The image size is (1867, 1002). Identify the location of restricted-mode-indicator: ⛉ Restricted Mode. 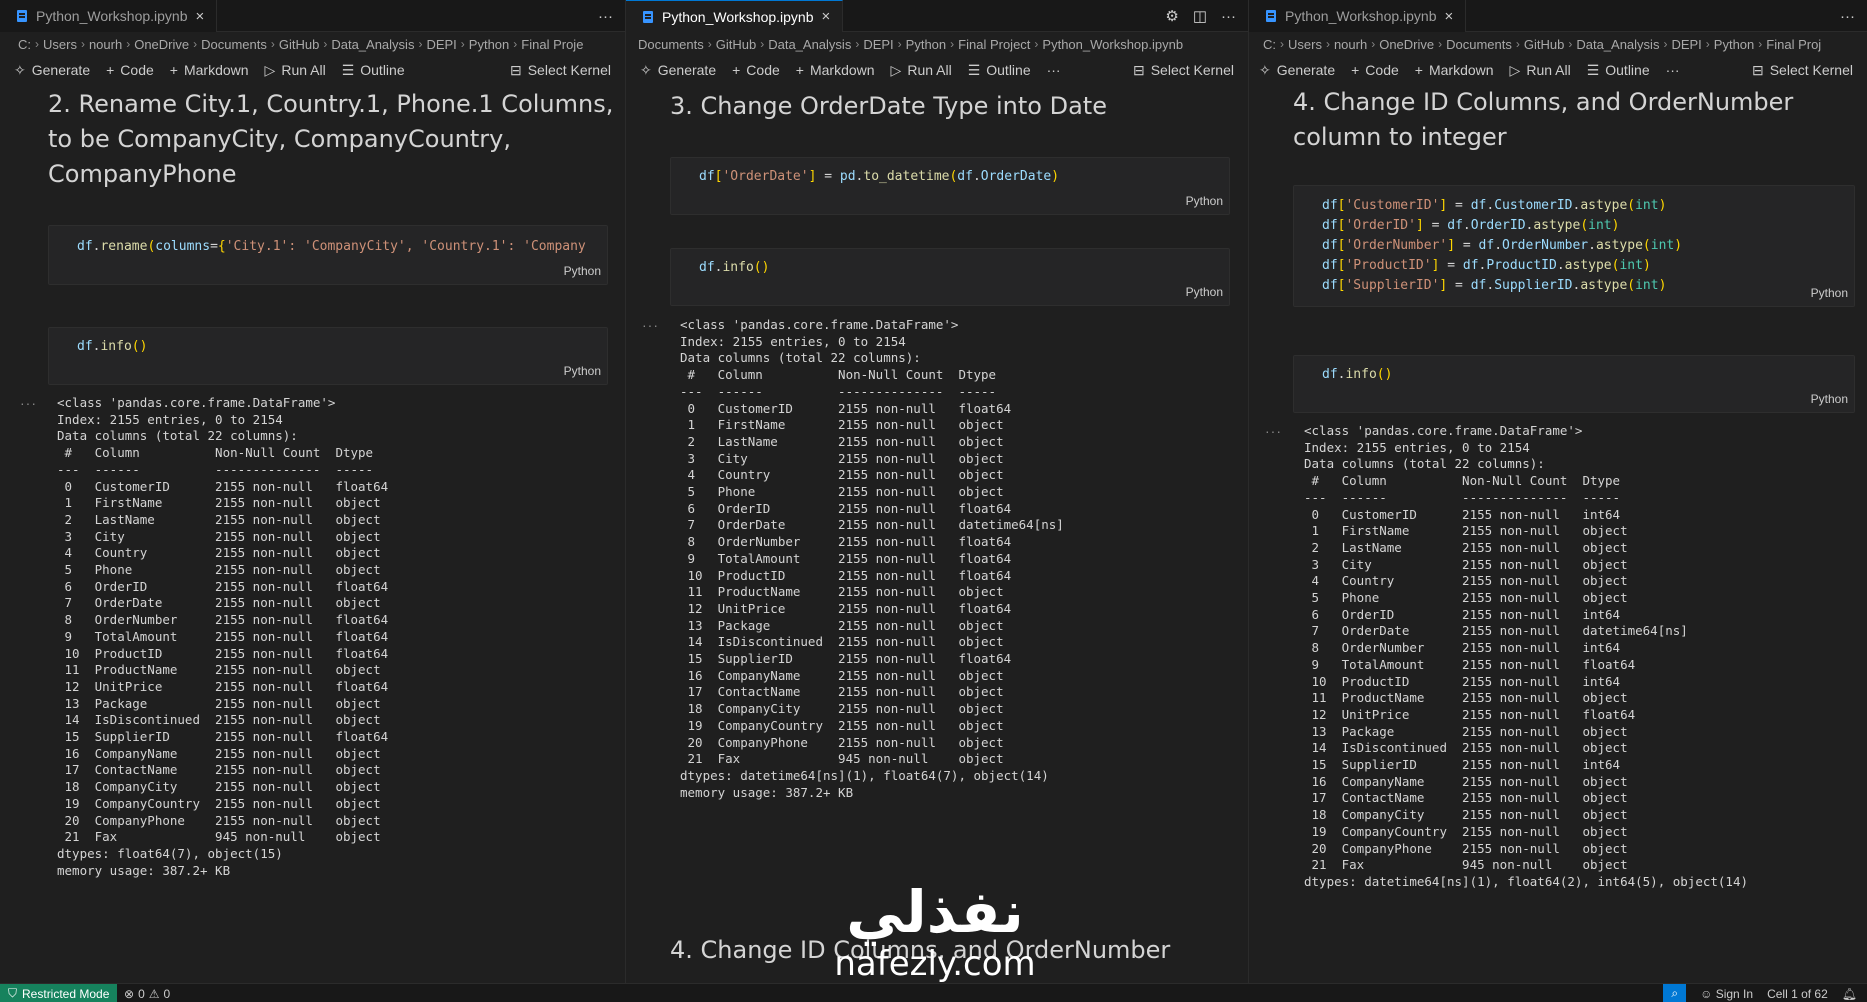
(59, 993).